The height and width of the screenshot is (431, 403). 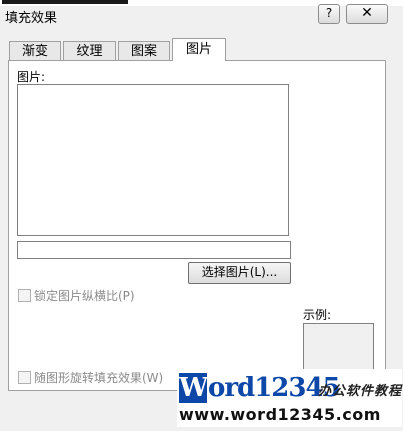 What do you see at coordinates (35, 50) in the screenshot?
I see `tab-gradient: 渐变` at bounding box center [35, 50].